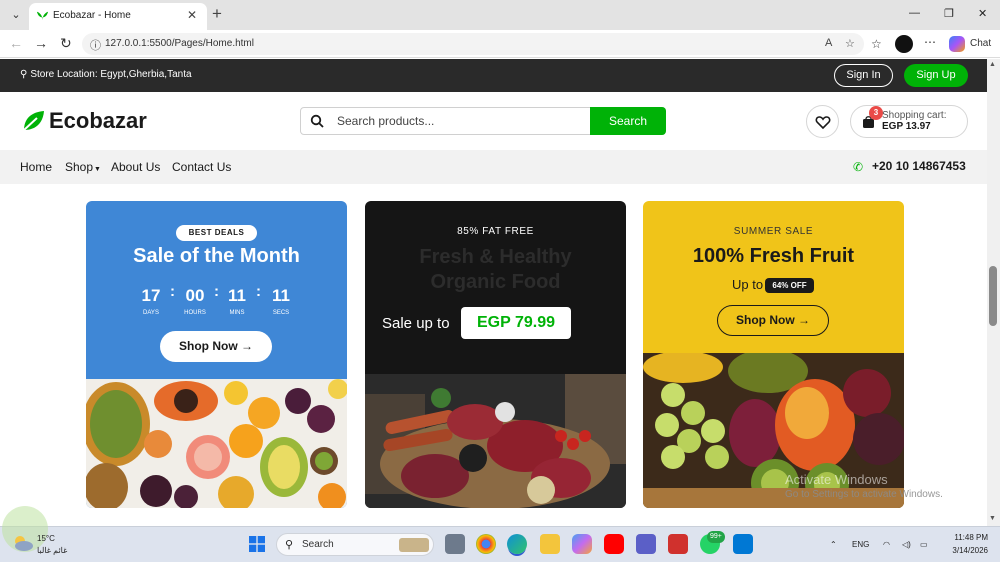 Image resolution: width=1000 pixels, height=562 pixels. Describe the element at coordinates (914, 115) in the screenshot. I see `cart-label: Shopping cart:` at that location.